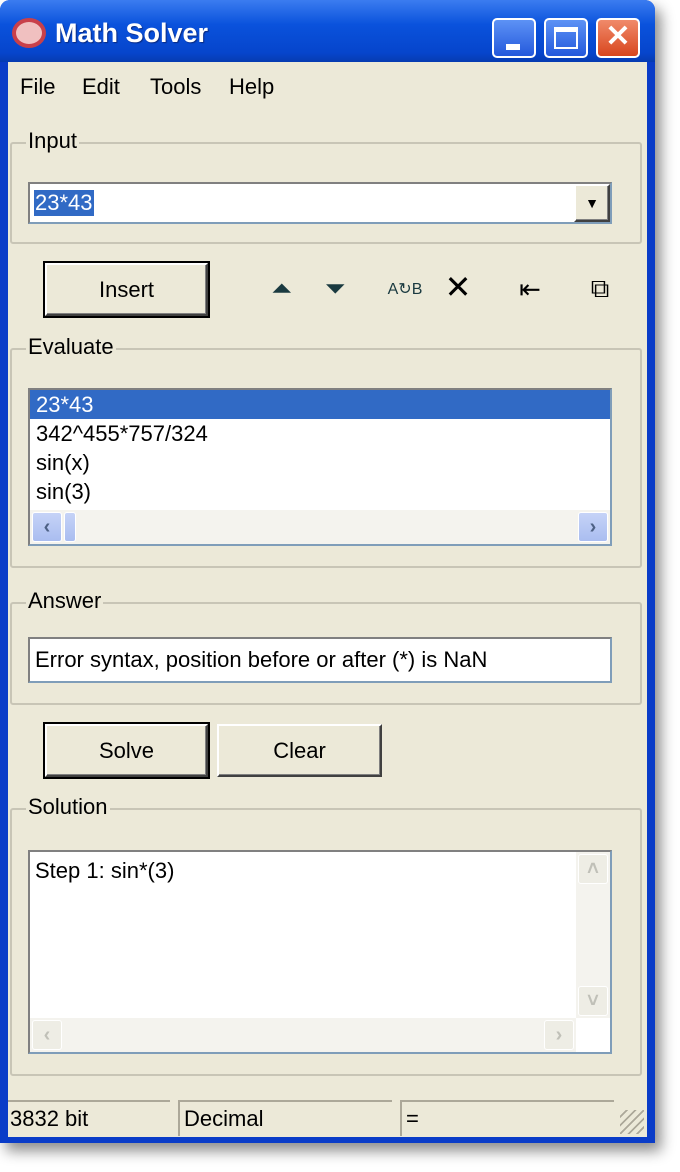  Describe the element at coordinates (126, 289) in the screenshot. I see `insert-button: Insert` at that location.